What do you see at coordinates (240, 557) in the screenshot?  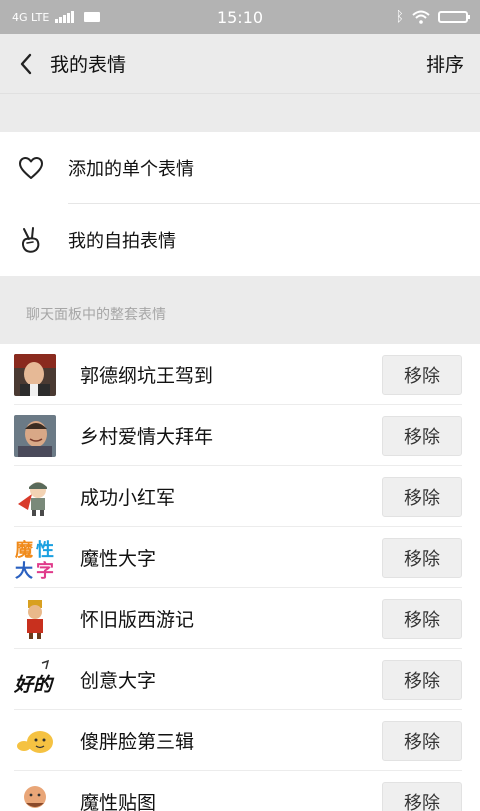 I see `sticker-pack-row: 魔 性 大 字 魔性大字 移除` at bounding box center [240, 557].